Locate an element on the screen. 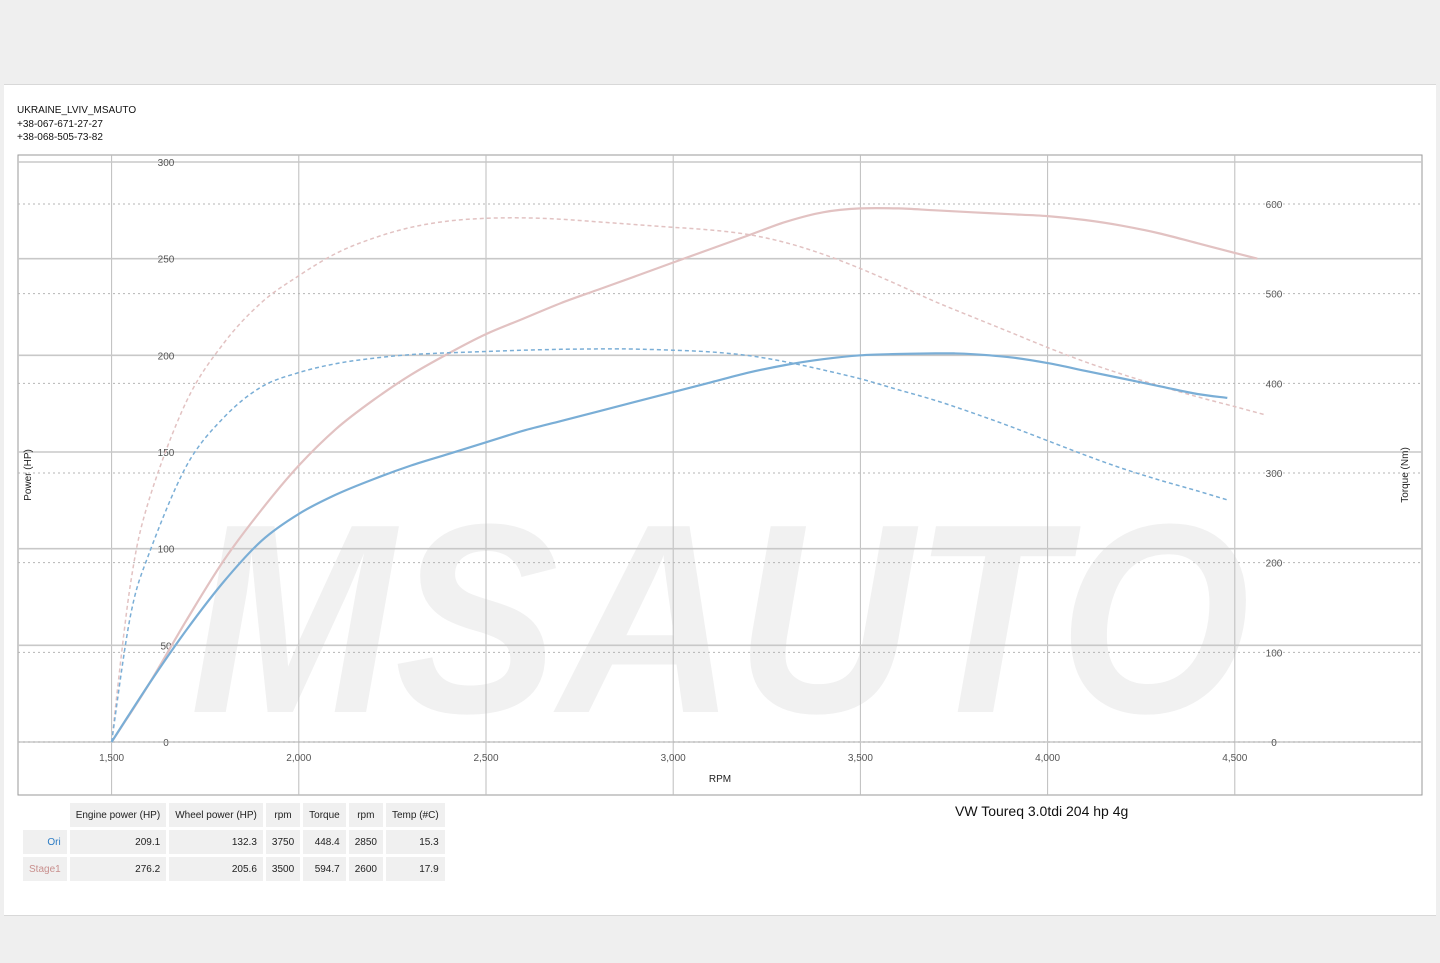 Image resolution: width=1440 pixels, height=963 pixels. x-tick-label: 2,000 is located at coordinates (298, 758).